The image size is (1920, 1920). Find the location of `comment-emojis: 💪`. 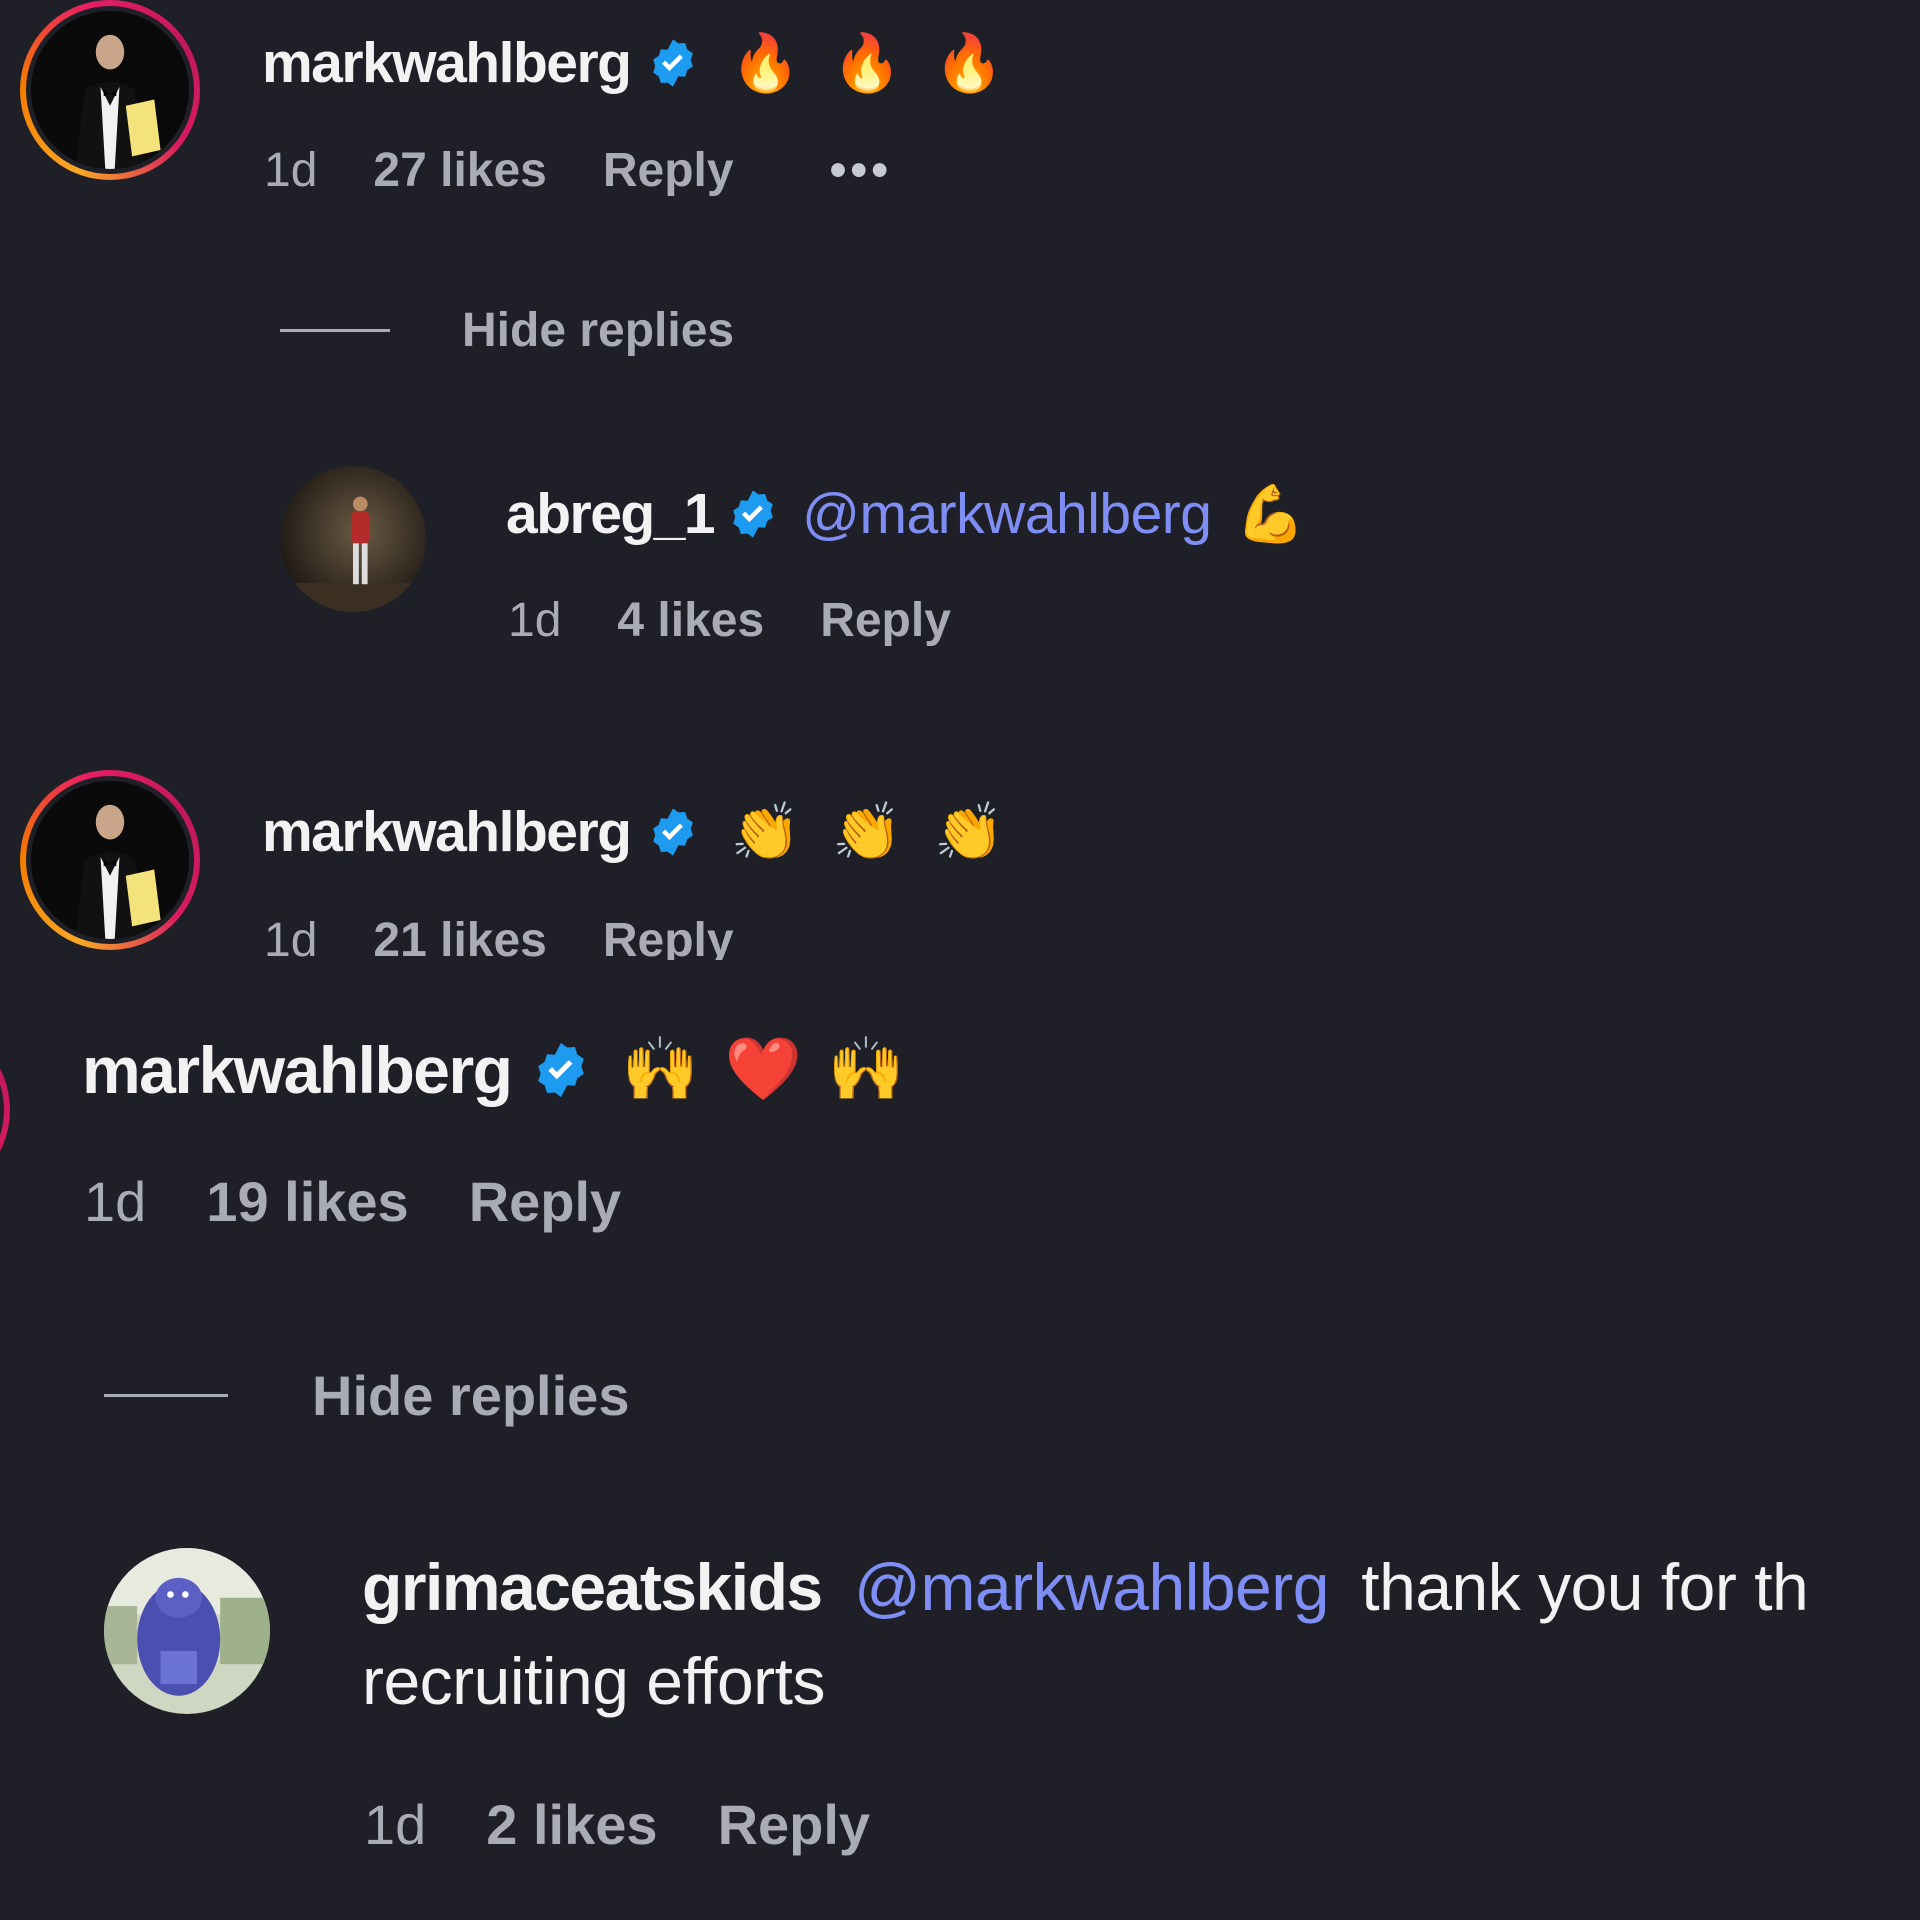

comment-emojis: 💪 is located at coordinates (1270, 514).